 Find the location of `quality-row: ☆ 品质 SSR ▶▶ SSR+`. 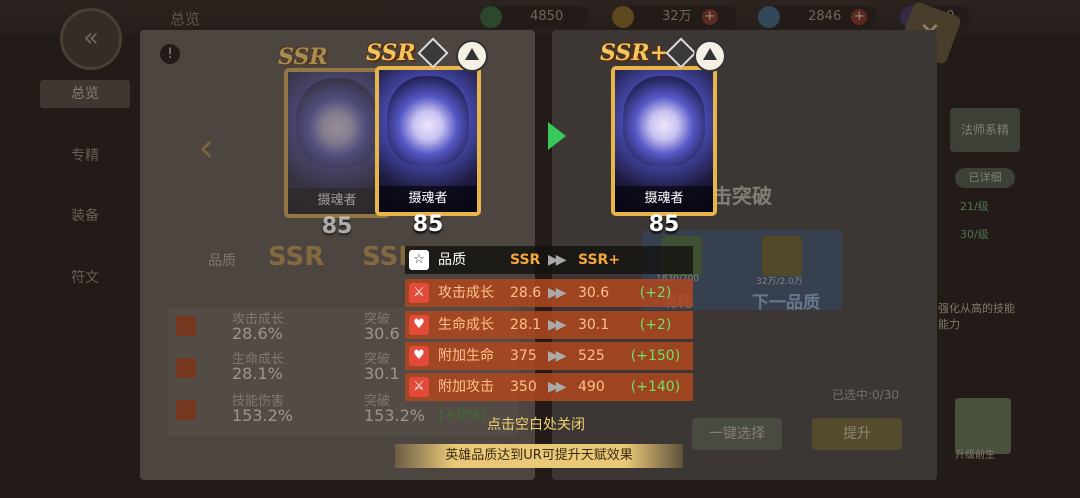

quality-row: ☆ 品质 SSR ▶▶ SSR+ is located at coordinates (549, 260).